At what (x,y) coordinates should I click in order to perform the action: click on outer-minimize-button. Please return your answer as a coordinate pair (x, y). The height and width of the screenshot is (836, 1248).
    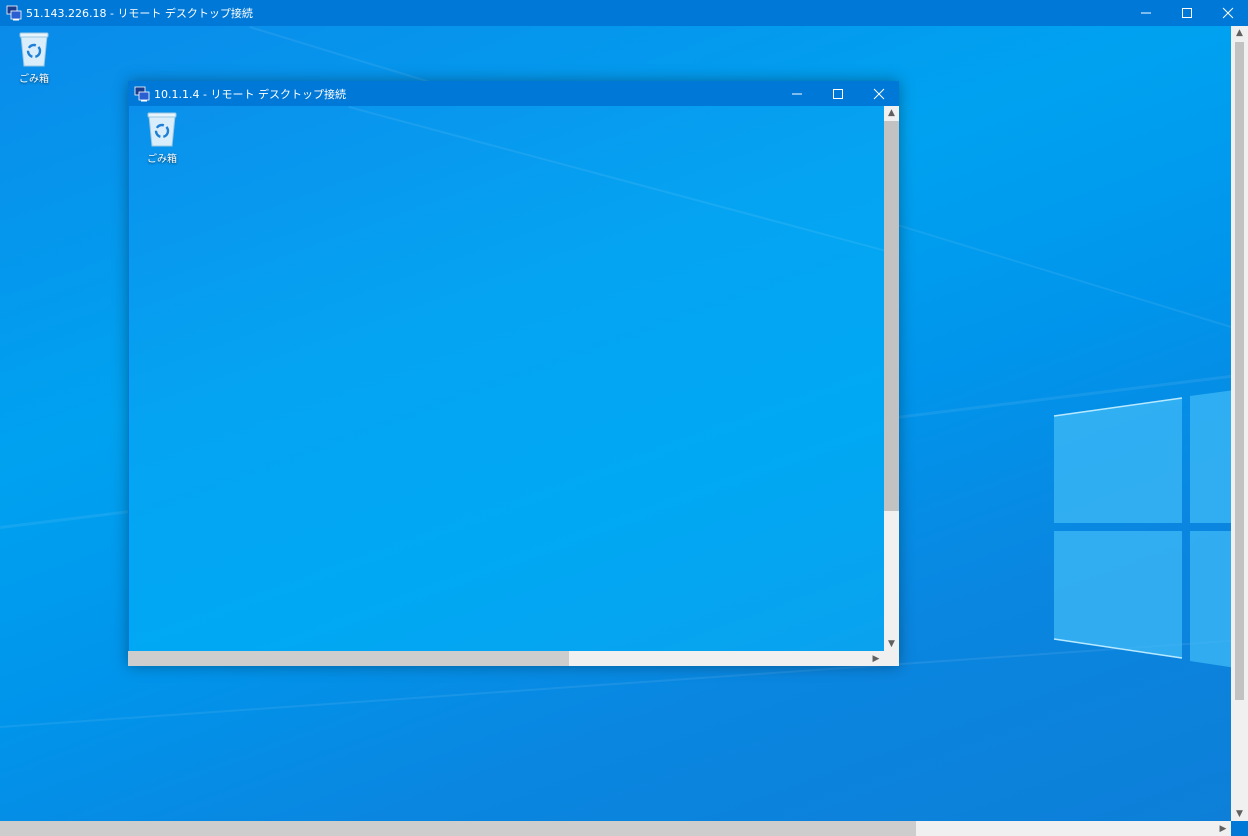
    Looking at the image, I should click on (1145, 13).